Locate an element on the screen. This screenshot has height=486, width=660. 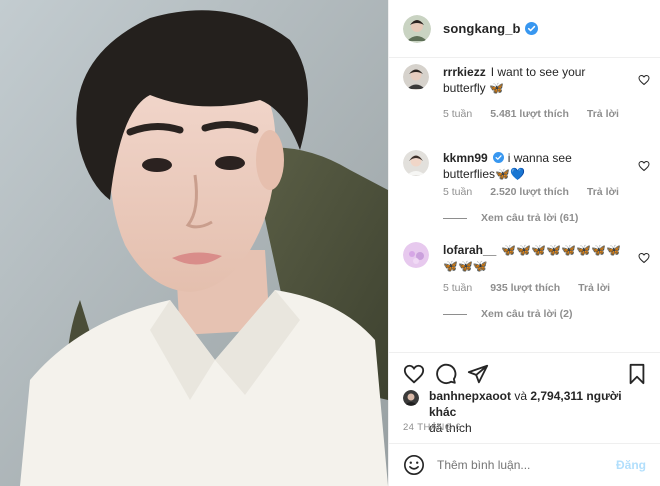
owner-username: songkang_b is located at coordinates (482, 28).